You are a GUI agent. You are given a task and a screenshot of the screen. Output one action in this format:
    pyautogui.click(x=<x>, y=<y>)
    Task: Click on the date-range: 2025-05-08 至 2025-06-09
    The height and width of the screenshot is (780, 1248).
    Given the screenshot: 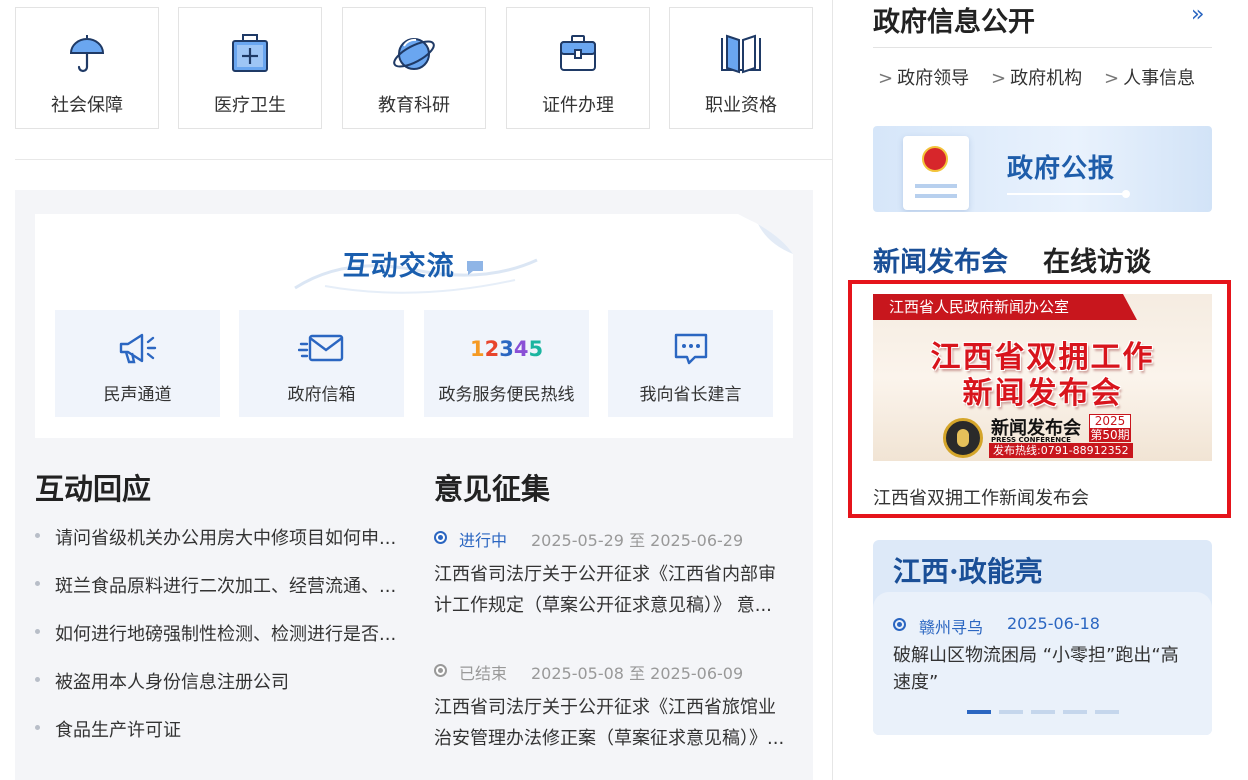 What is the action you would take?
    pyautogui.click(x=637, y=673)
    